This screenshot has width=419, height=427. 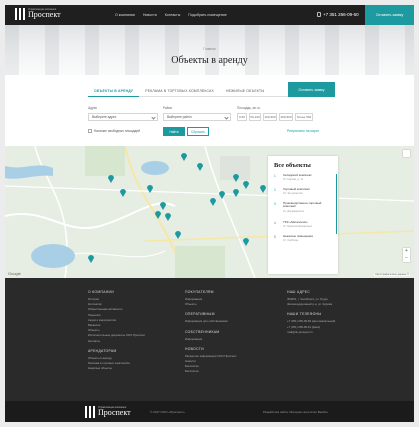 I want to click on header-phone: +7 351 266-09-60, so click(x=341, y=14).